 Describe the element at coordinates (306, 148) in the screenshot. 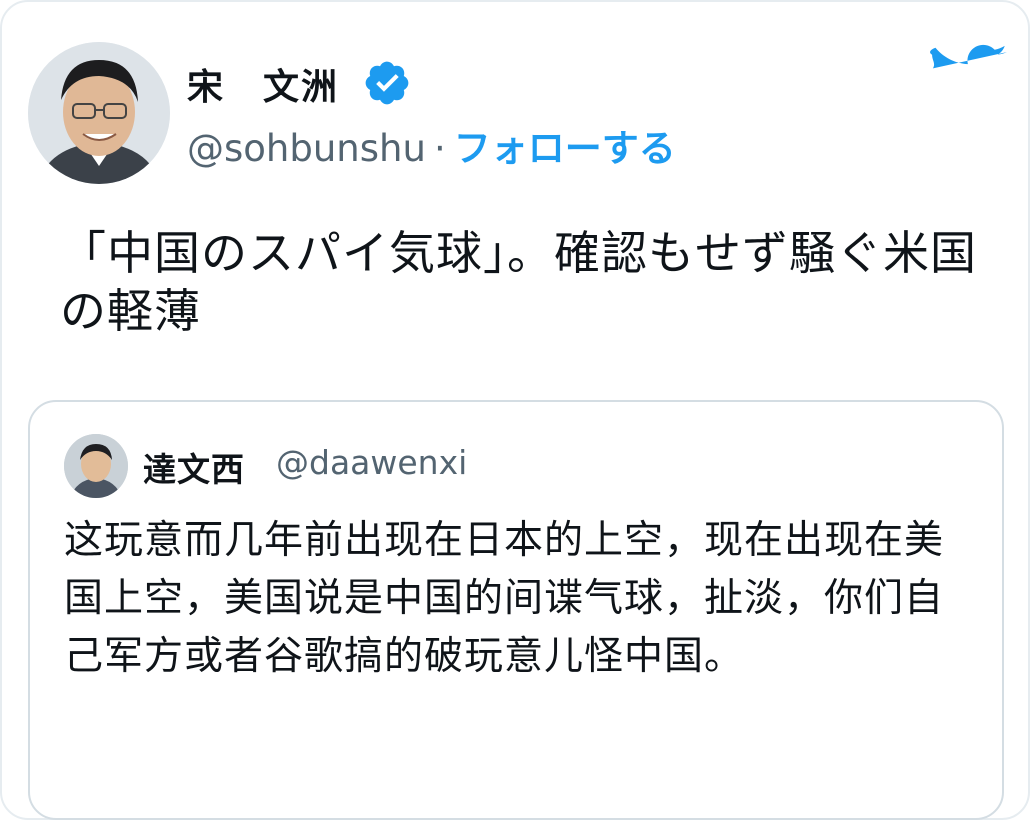

I see `author-handle: @sohbunshu` at that location.